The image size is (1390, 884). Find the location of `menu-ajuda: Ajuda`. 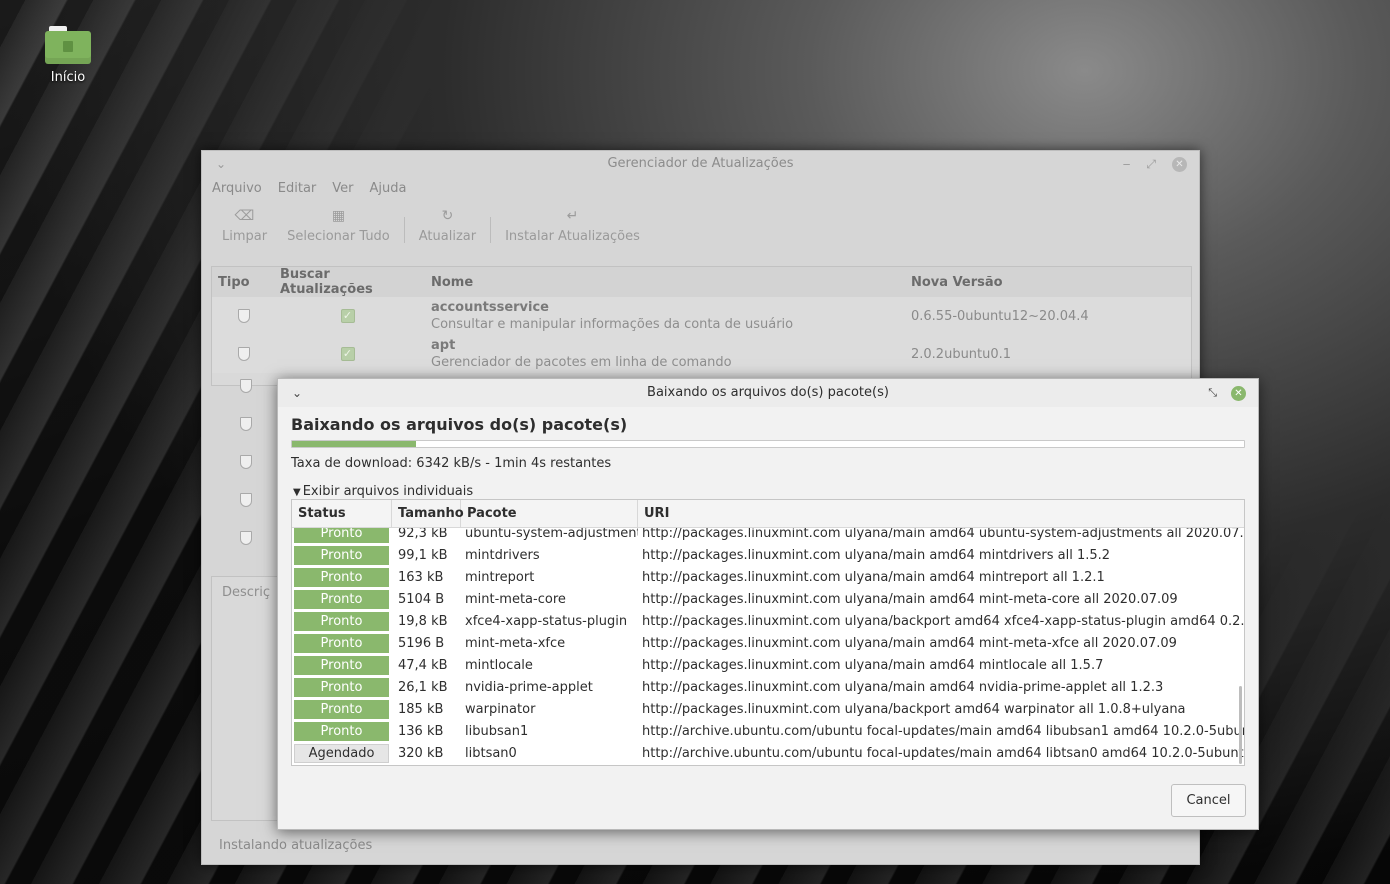

menu-ajuda: Ajuda is located at coordinates (388, 191).